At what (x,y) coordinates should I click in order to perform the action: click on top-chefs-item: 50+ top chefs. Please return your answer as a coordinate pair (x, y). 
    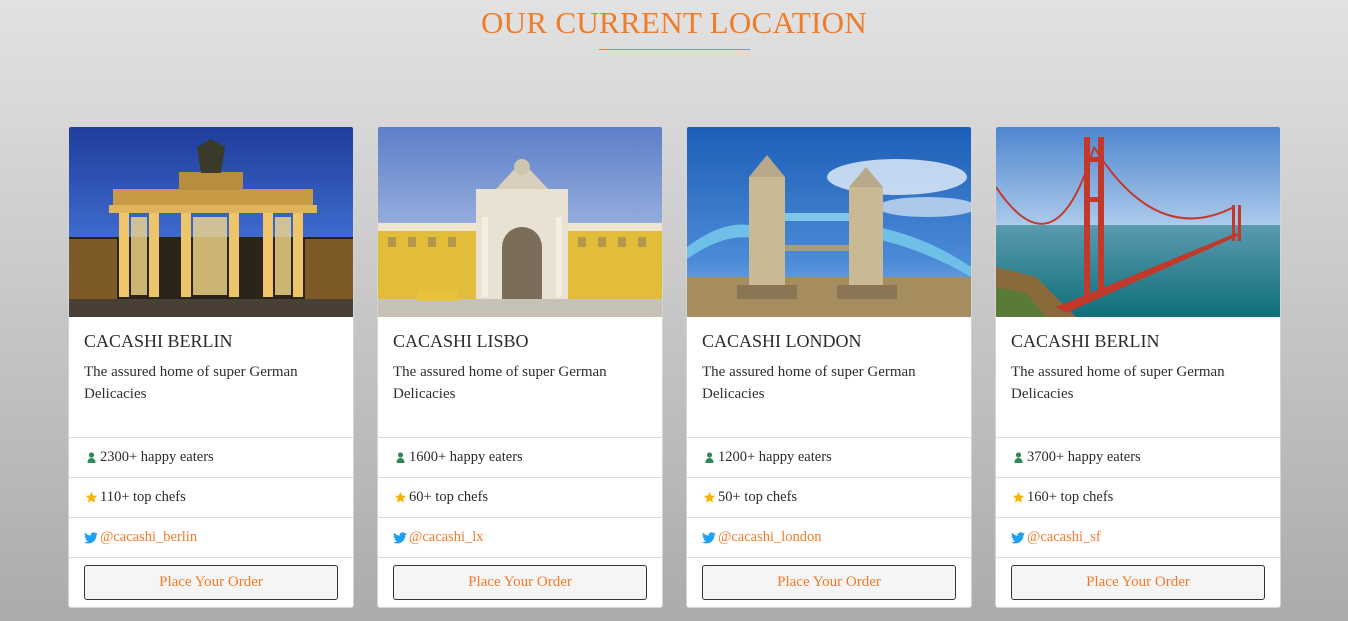
    Looking at the image, I should click on (829, 497).